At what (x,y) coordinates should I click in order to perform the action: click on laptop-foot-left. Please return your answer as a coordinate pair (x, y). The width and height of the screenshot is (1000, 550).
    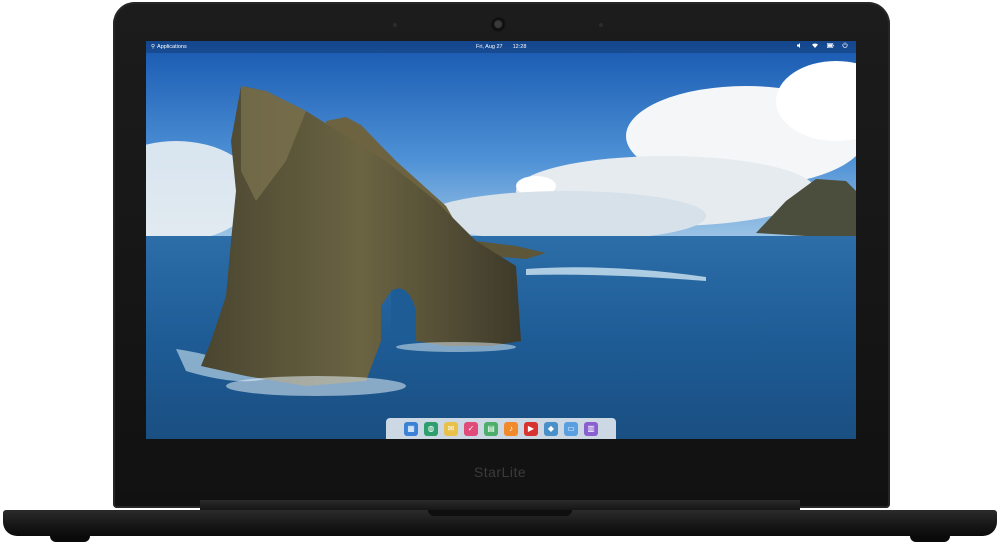
    Looking at the image, I should click on (70, 539).